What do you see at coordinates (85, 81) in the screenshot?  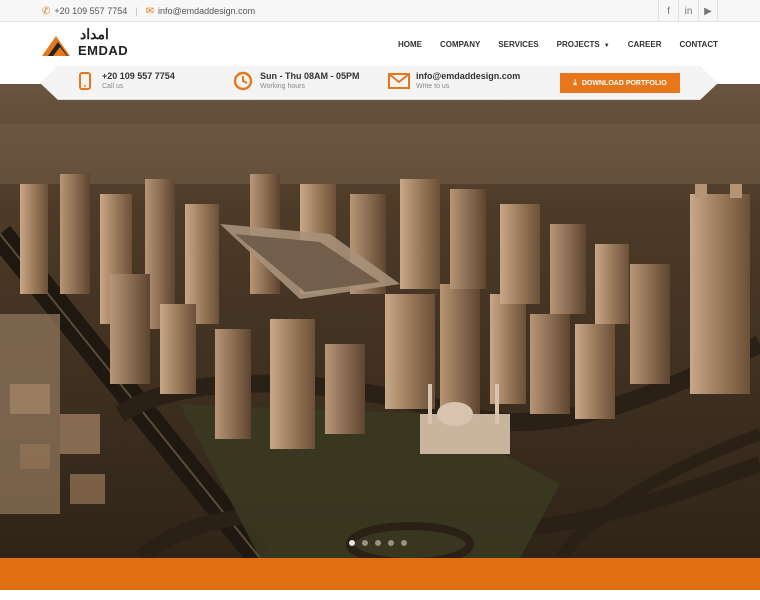 I see `mobile-phone-icon` at bounding box center [85, 81].